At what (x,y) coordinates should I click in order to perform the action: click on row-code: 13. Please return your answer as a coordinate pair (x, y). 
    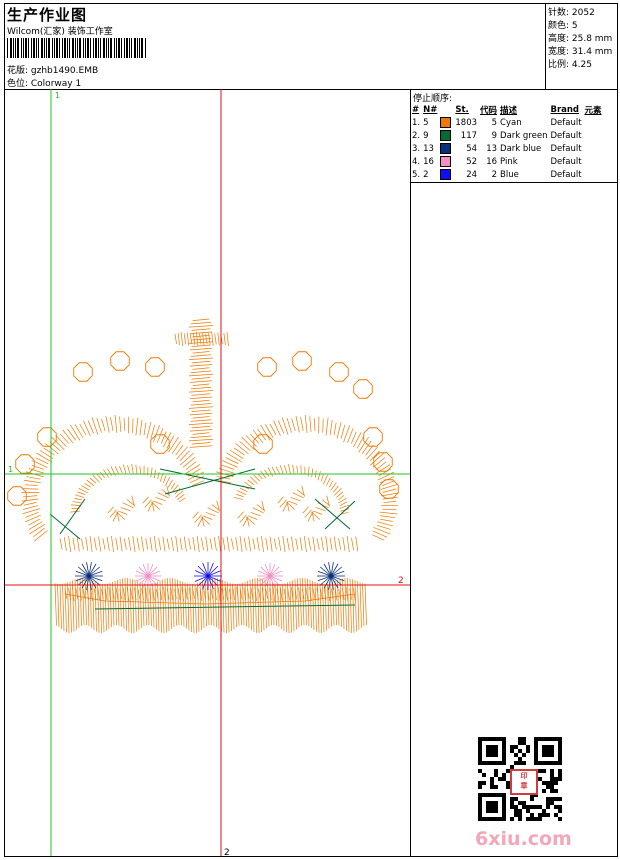
    Looking at the image, I should click on (492, 148).